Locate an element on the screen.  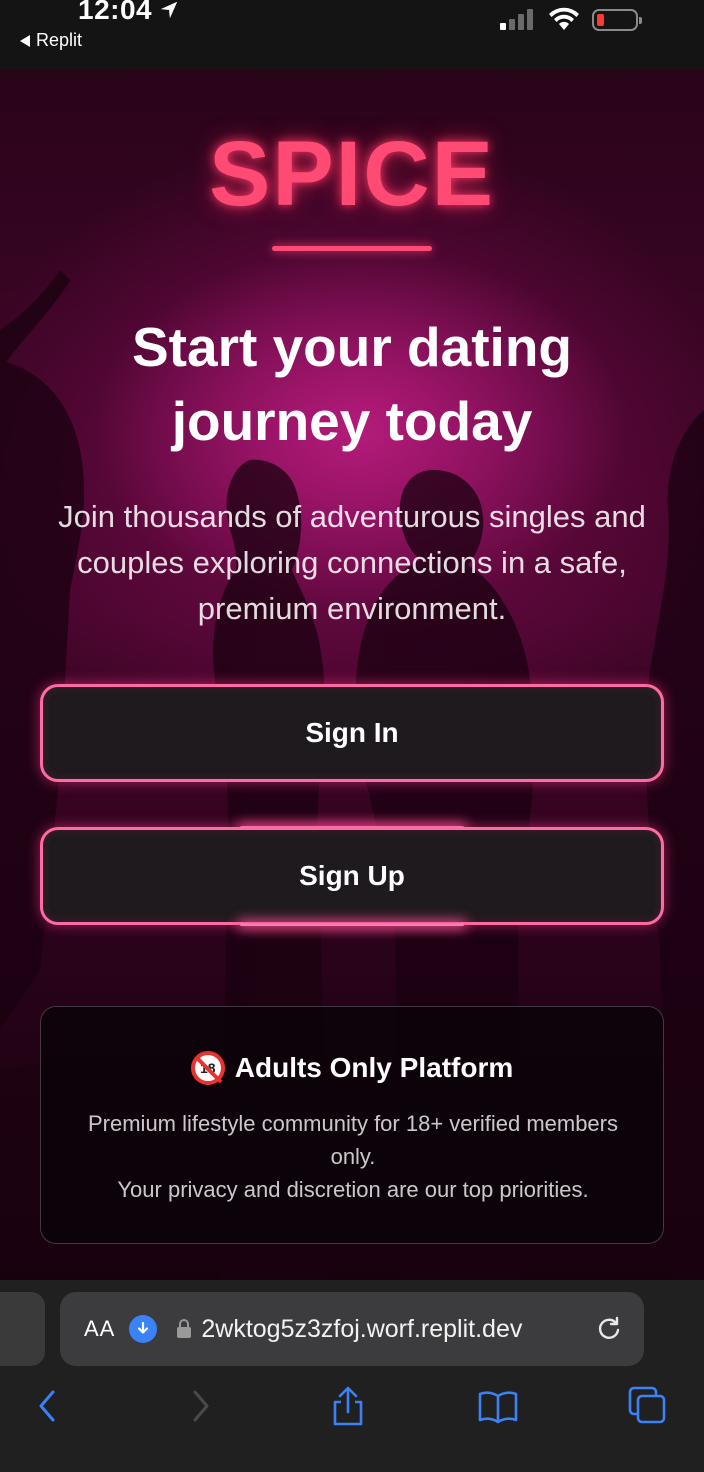
sign-in-button: Sign In is located at coordinates (352, 733).